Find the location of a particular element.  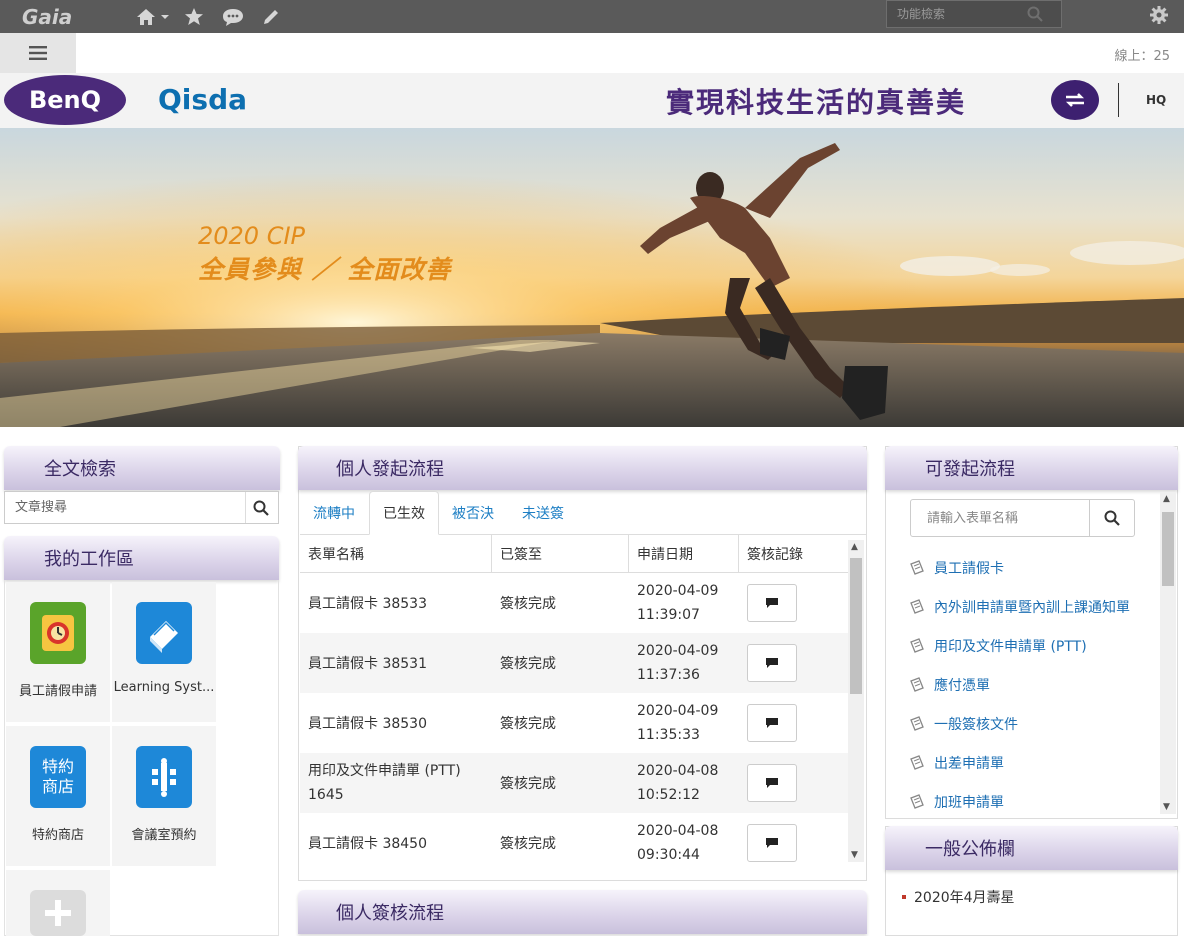

cell-date: 2020-04-08 09:30:44 is located at coordinates (684, 843).